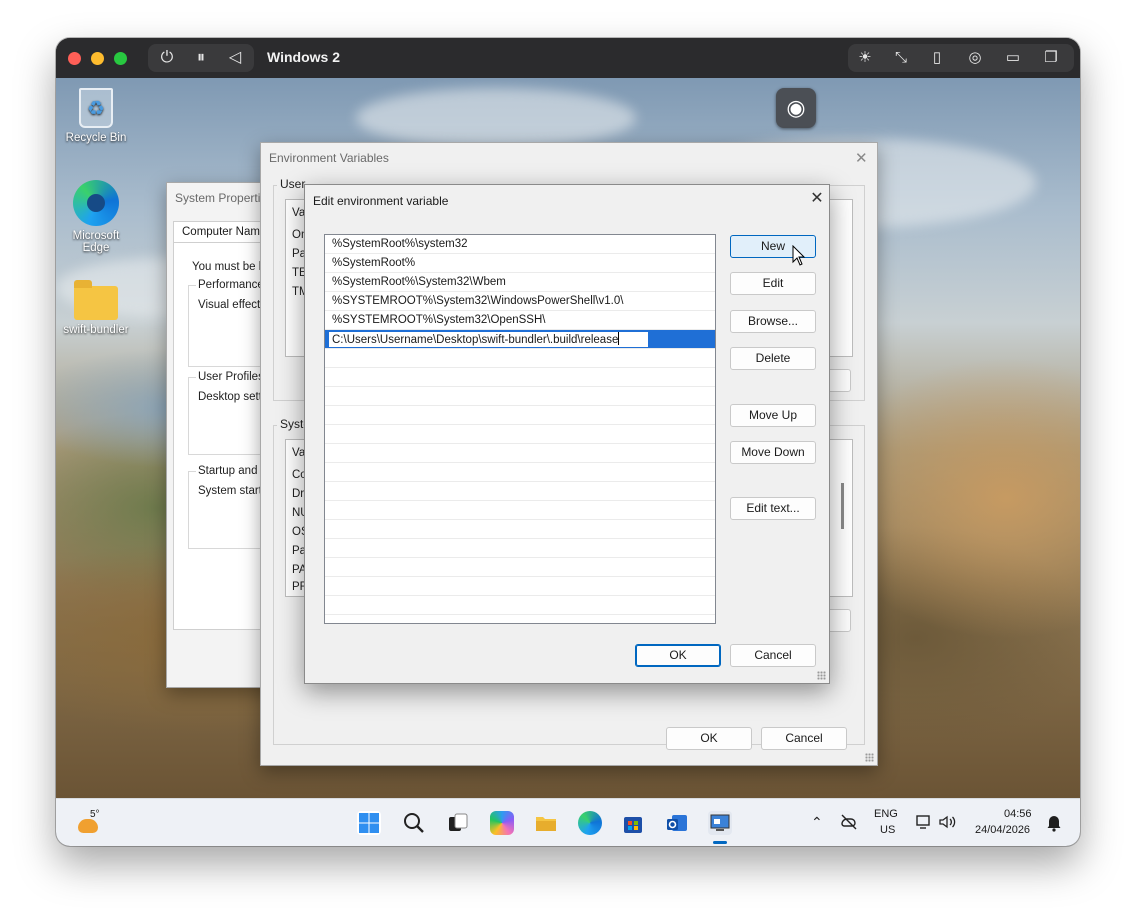  Describe the element at coordinates (975, 58) in the screenshot. I see `disc-icon: ◎` at that location.